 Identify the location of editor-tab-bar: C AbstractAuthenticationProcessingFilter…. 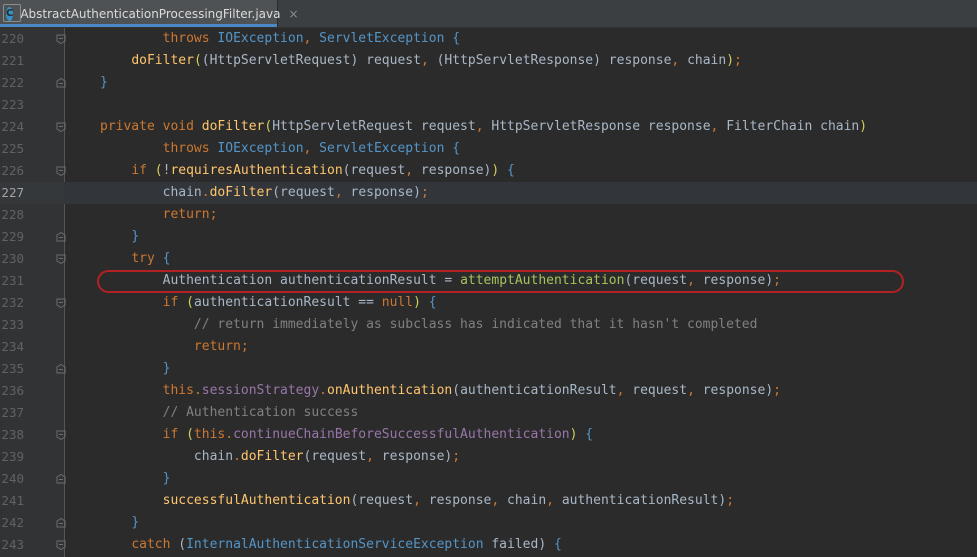
(488, 14).